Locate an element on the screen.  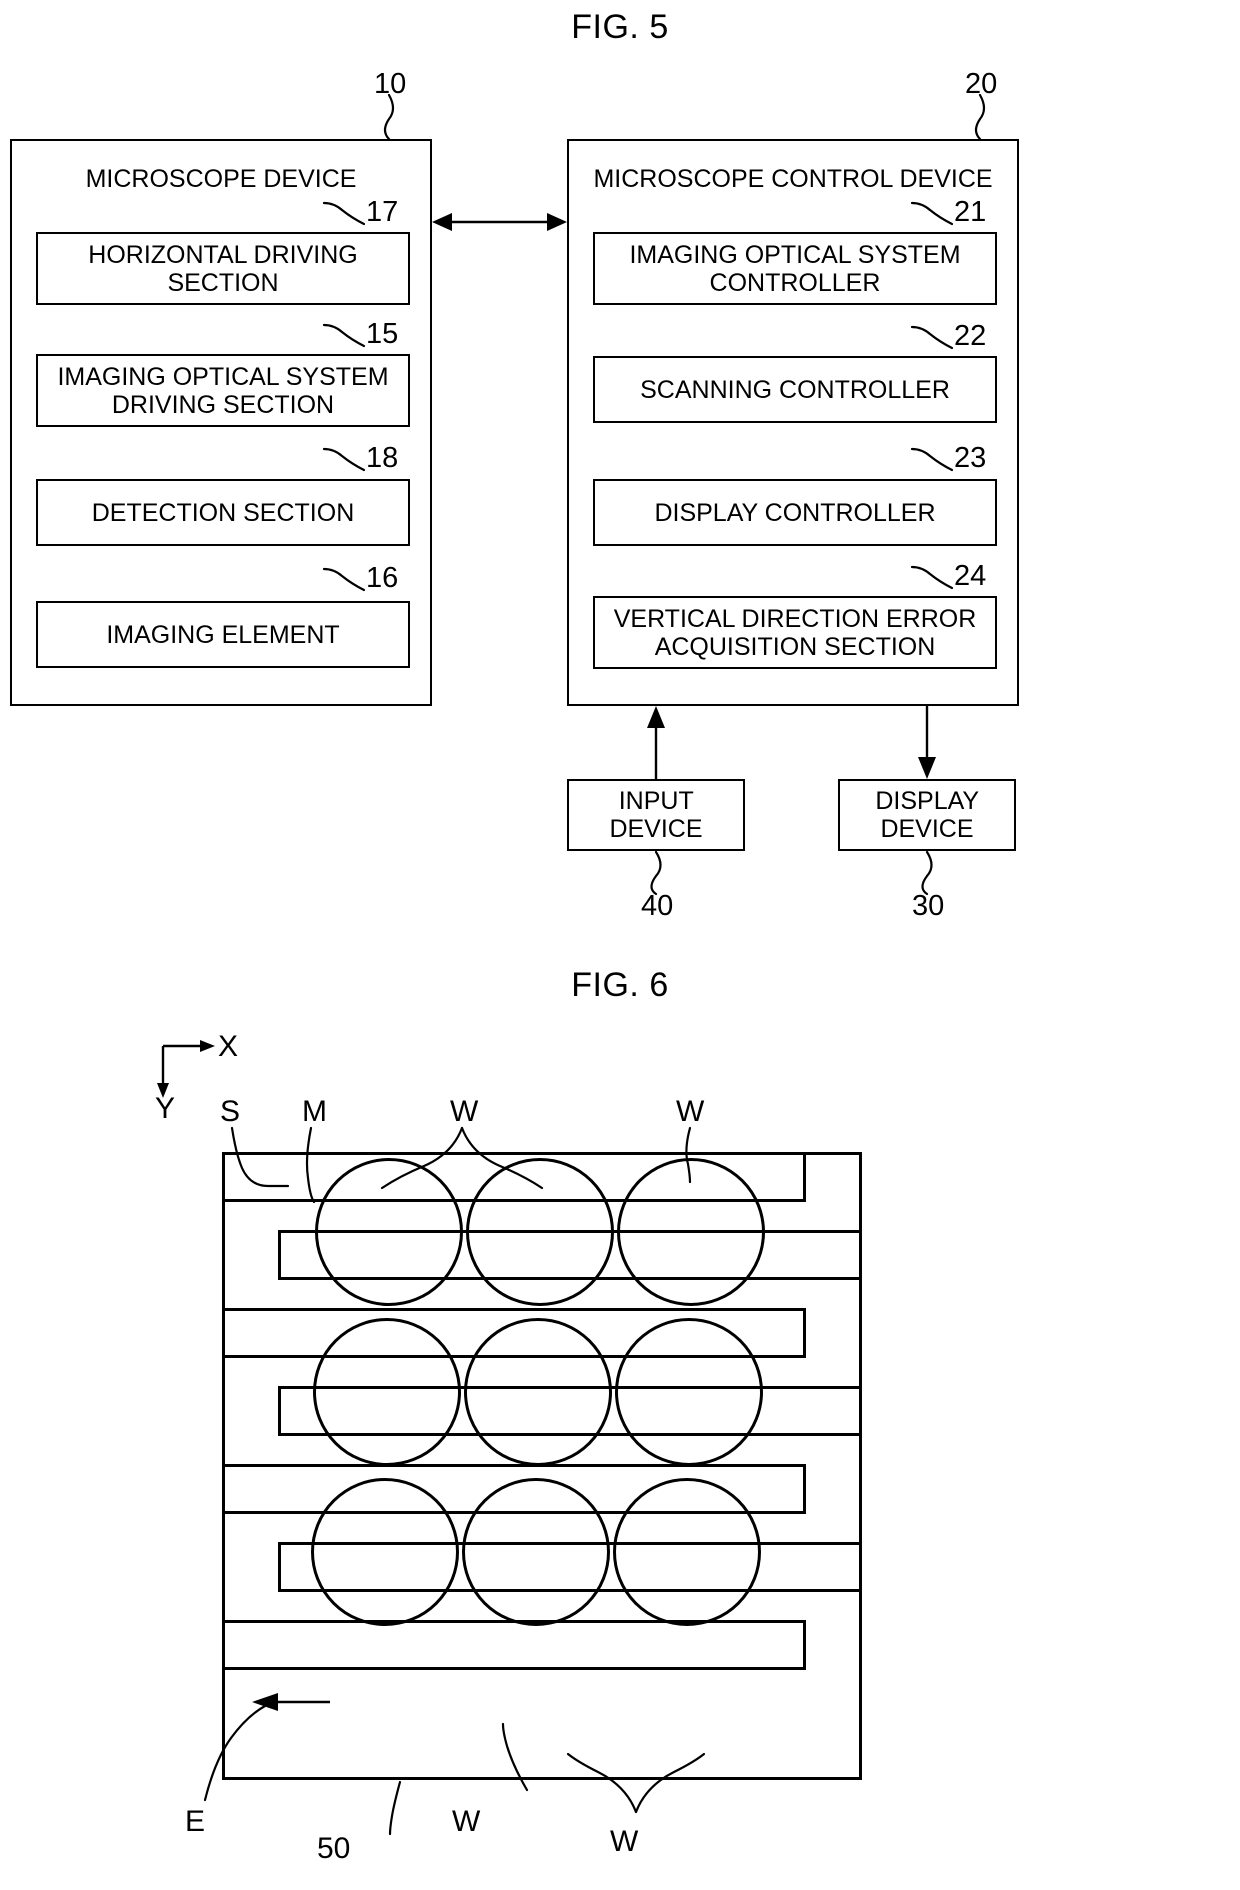
link-arrow-right is located at coordinates (557, 222).